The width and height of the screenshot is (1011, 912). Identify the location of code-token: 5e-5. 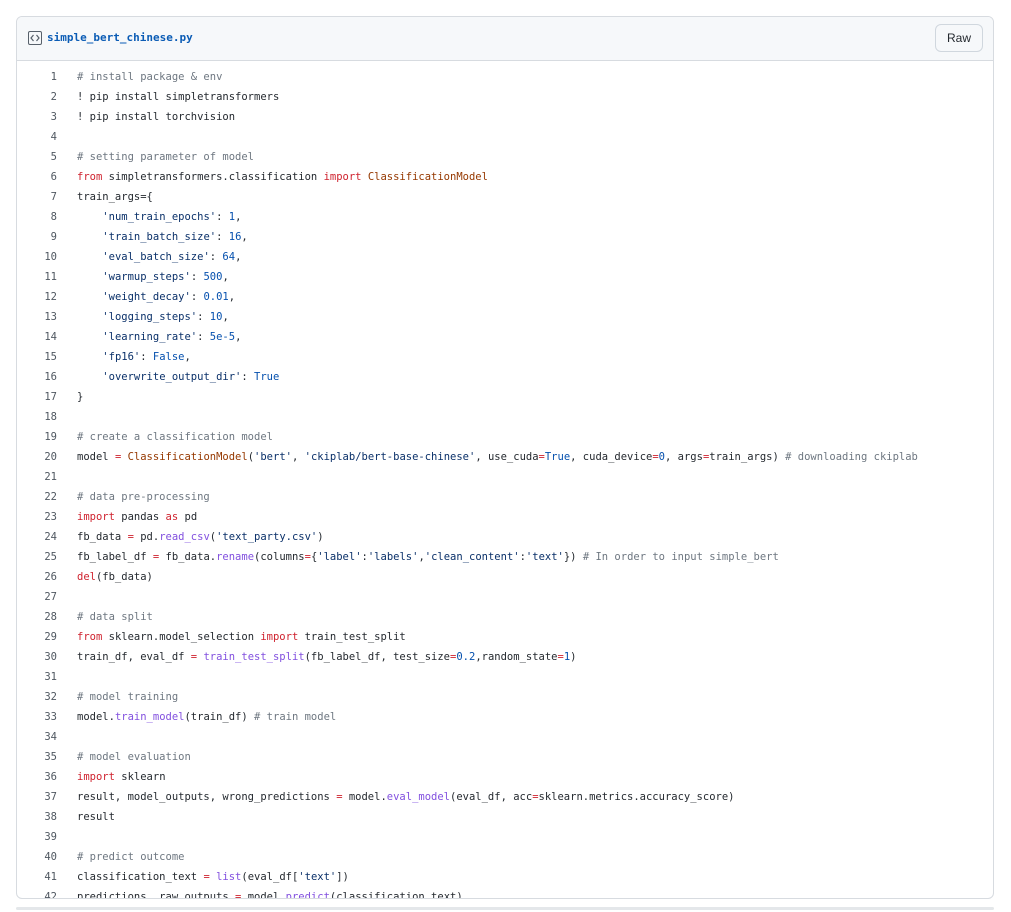
(222, 337).